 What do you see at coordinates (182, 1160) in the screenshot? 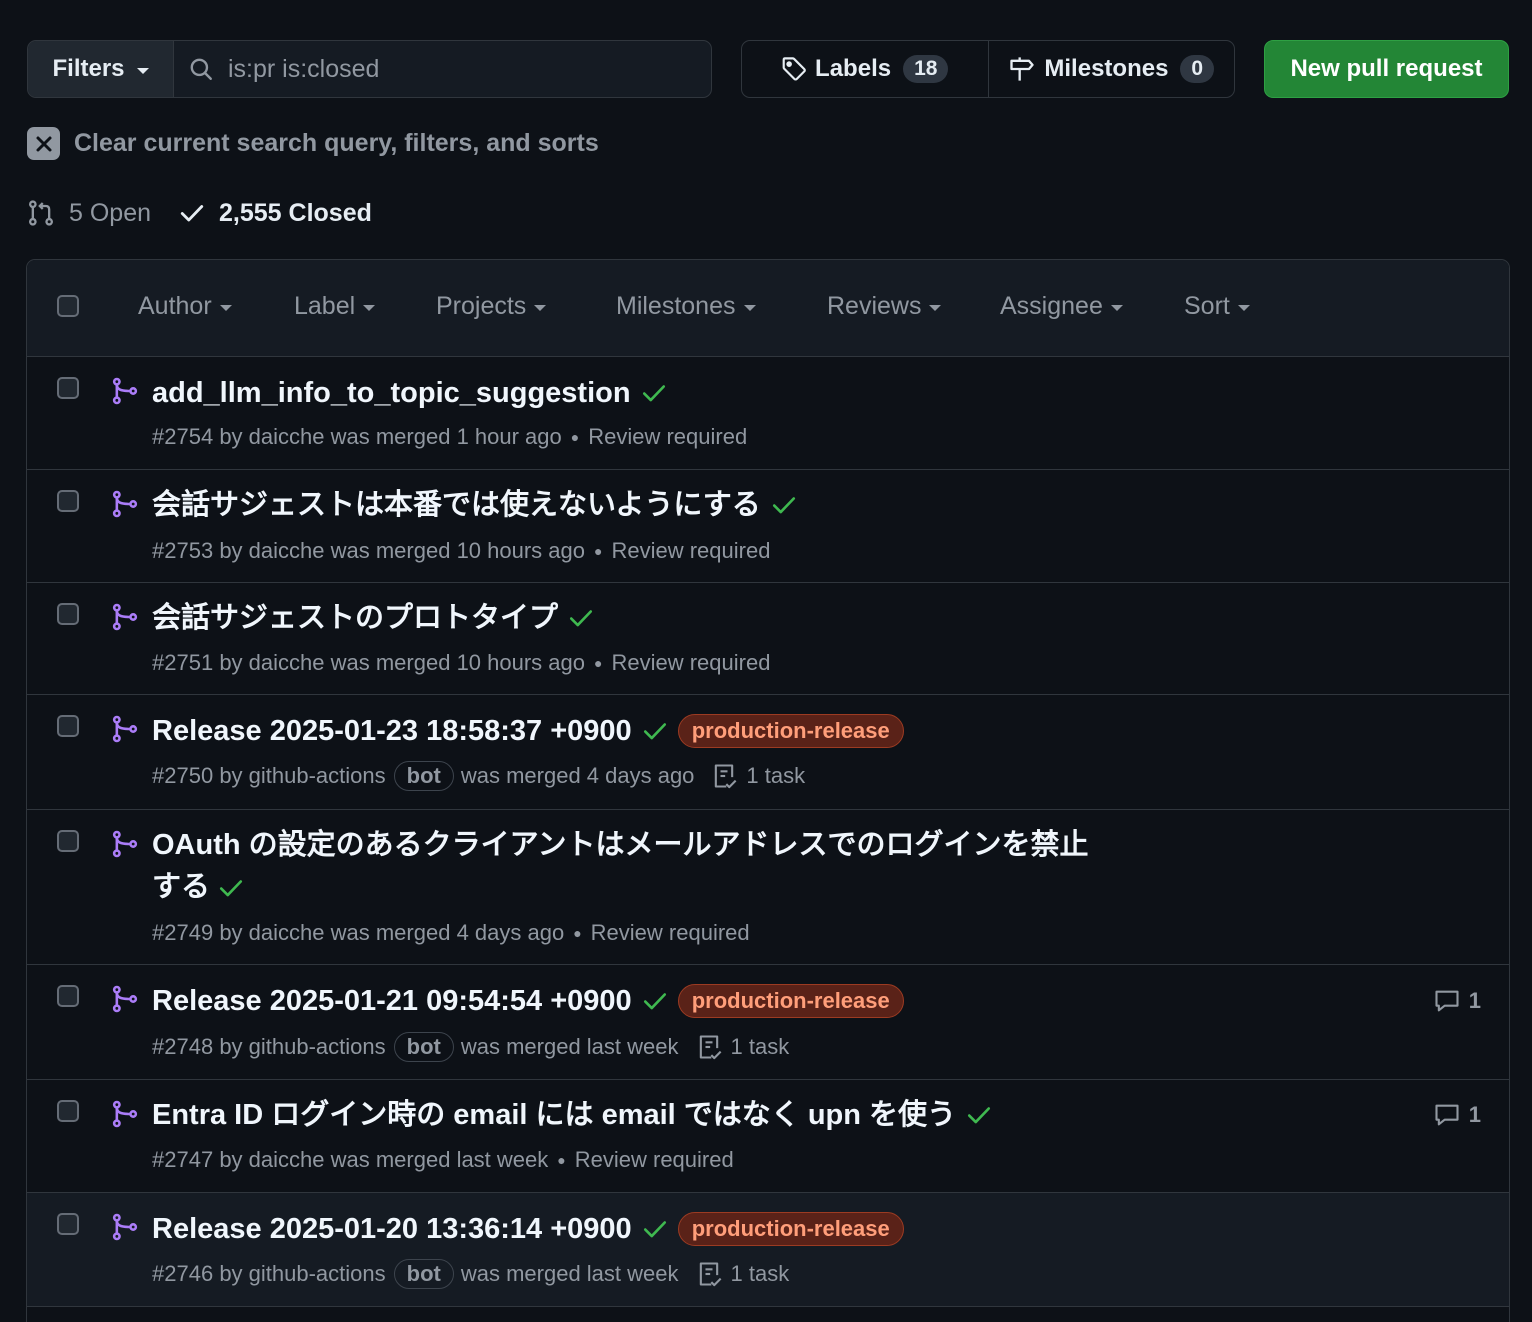
I see `pr-number: #2747` at bounding box center [182, 1160].